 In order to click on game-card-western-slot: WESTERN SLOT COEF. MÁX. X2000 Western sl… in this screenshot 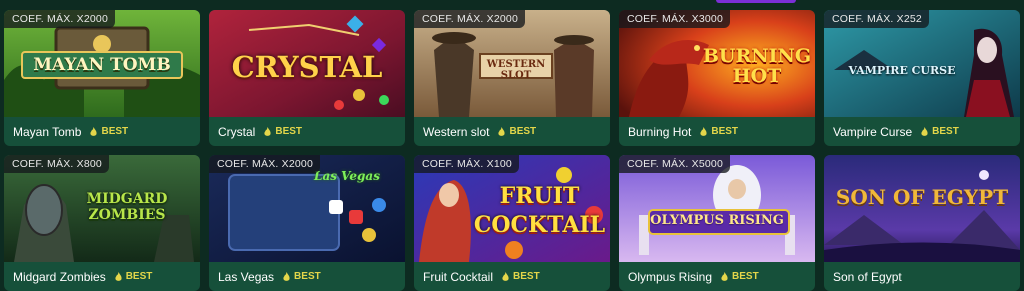, I will do `click(512, 78)`.